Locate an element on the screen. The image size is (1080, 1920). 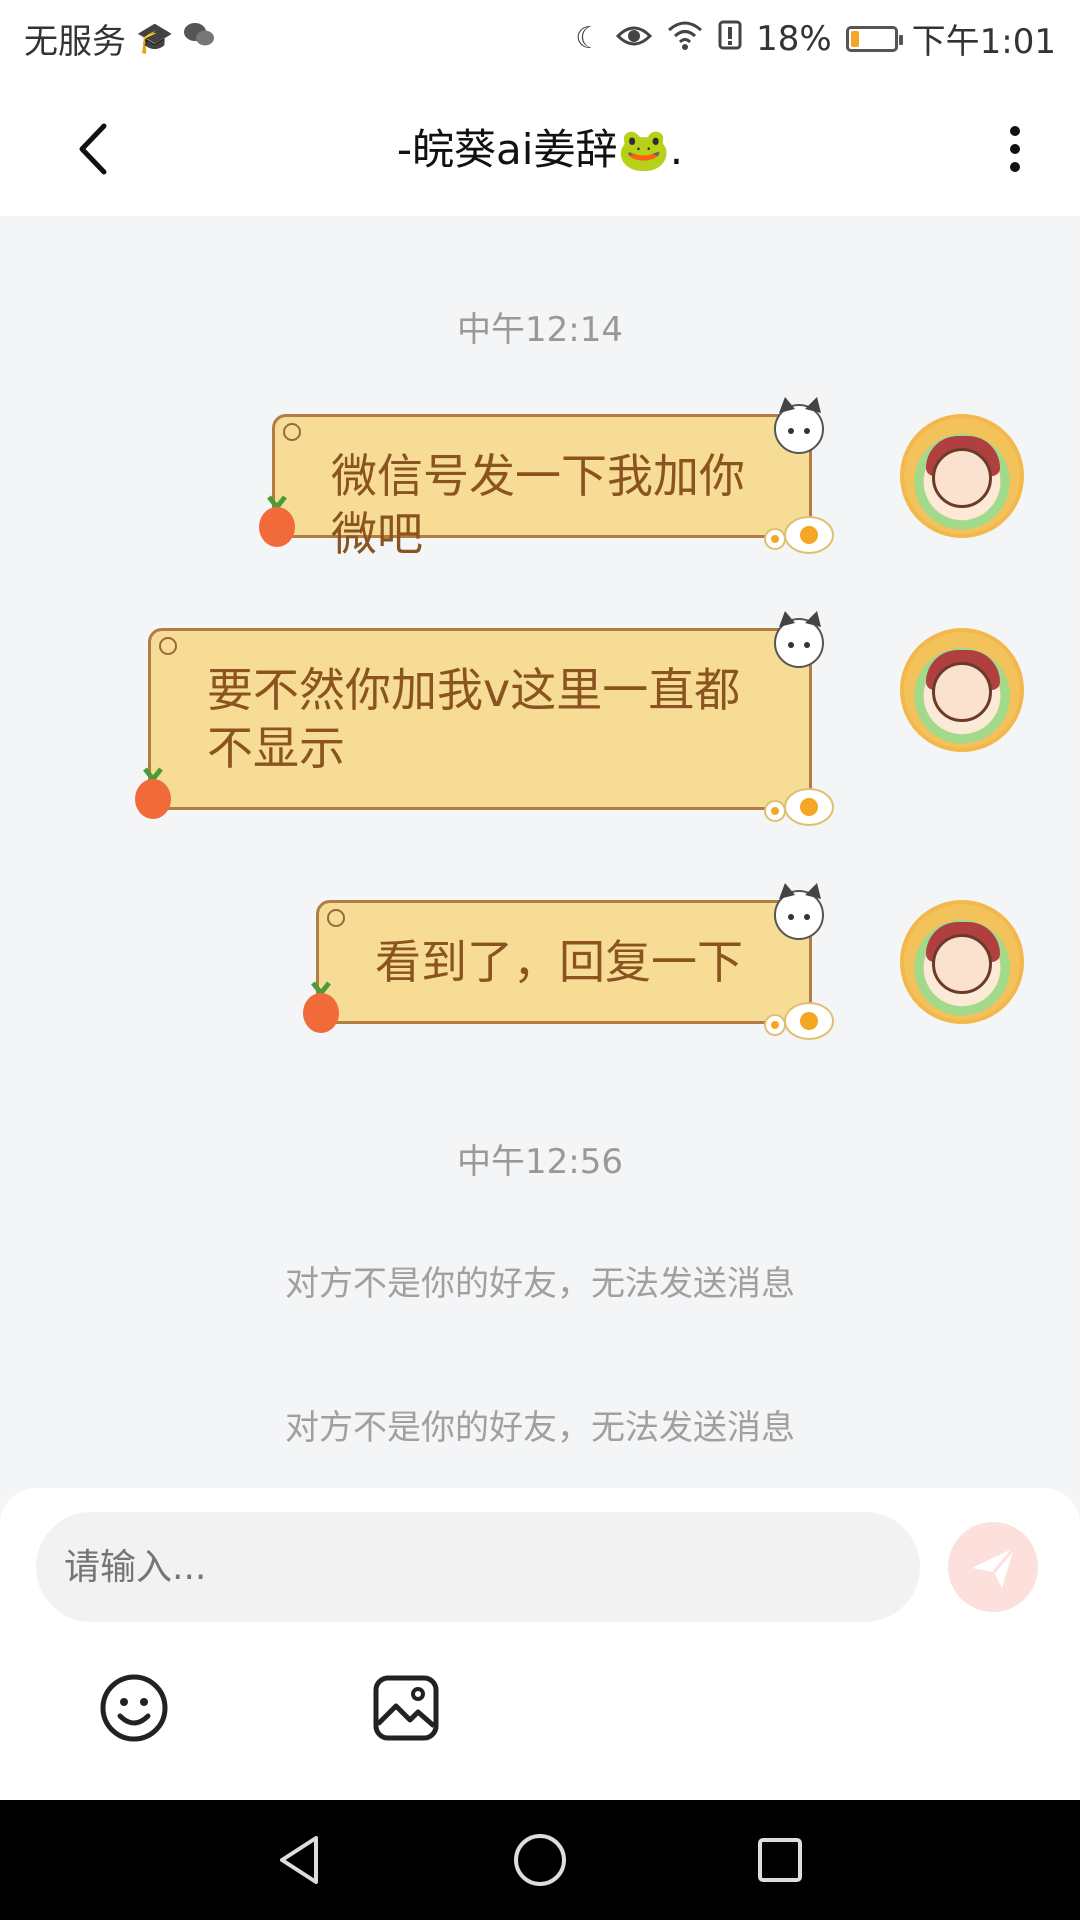
clock: 下午1:01 is located at coordinates (983, 42).